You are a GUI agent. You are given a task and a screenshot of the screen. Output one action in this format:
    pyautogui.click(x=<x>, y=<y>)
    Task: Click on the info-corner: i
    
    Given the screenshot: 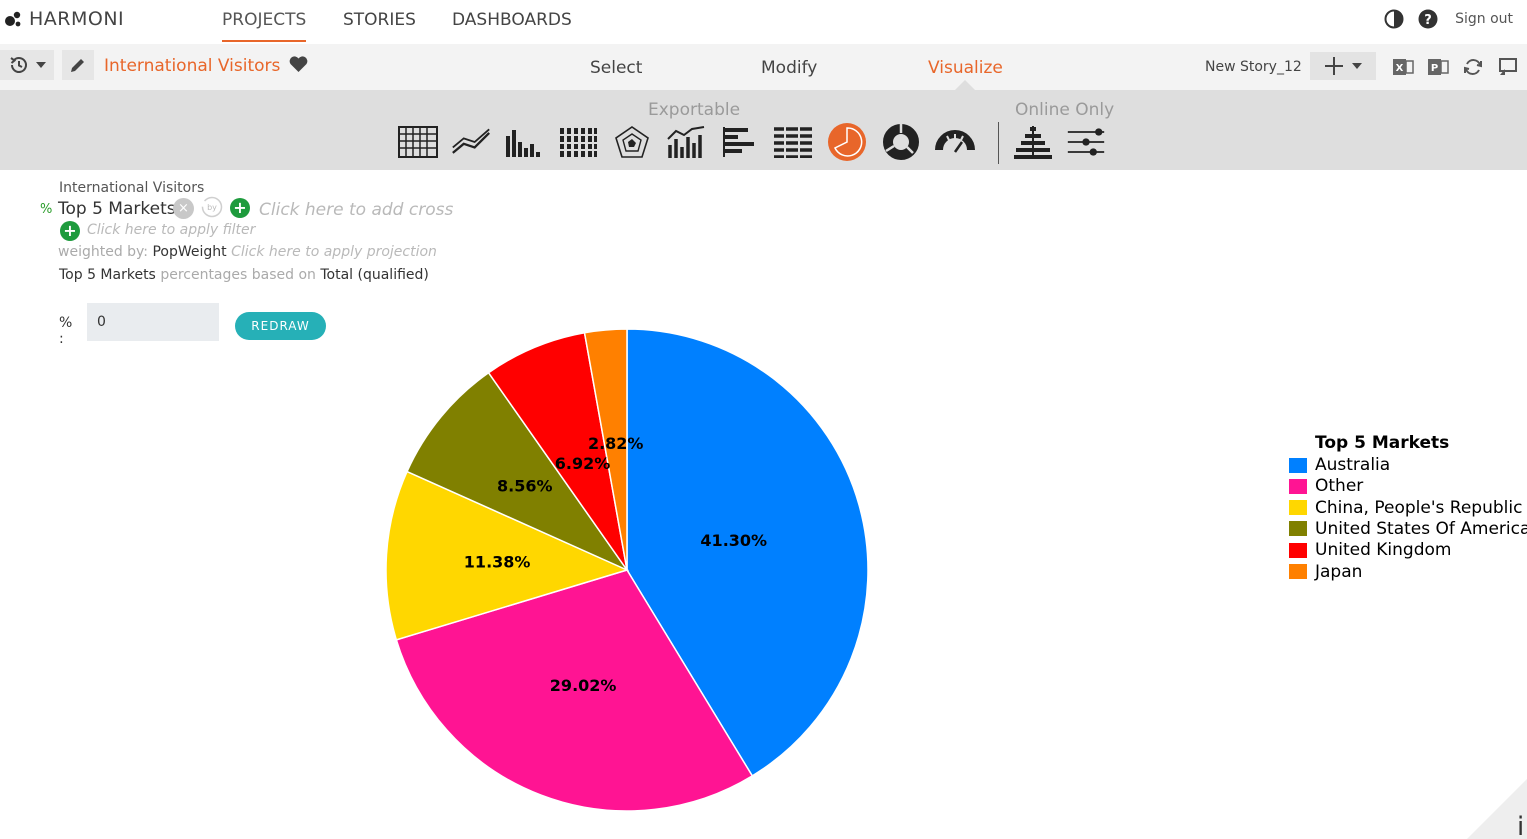 What is the action you would take?
    pyautogui.click(x=1497, y=809)
    